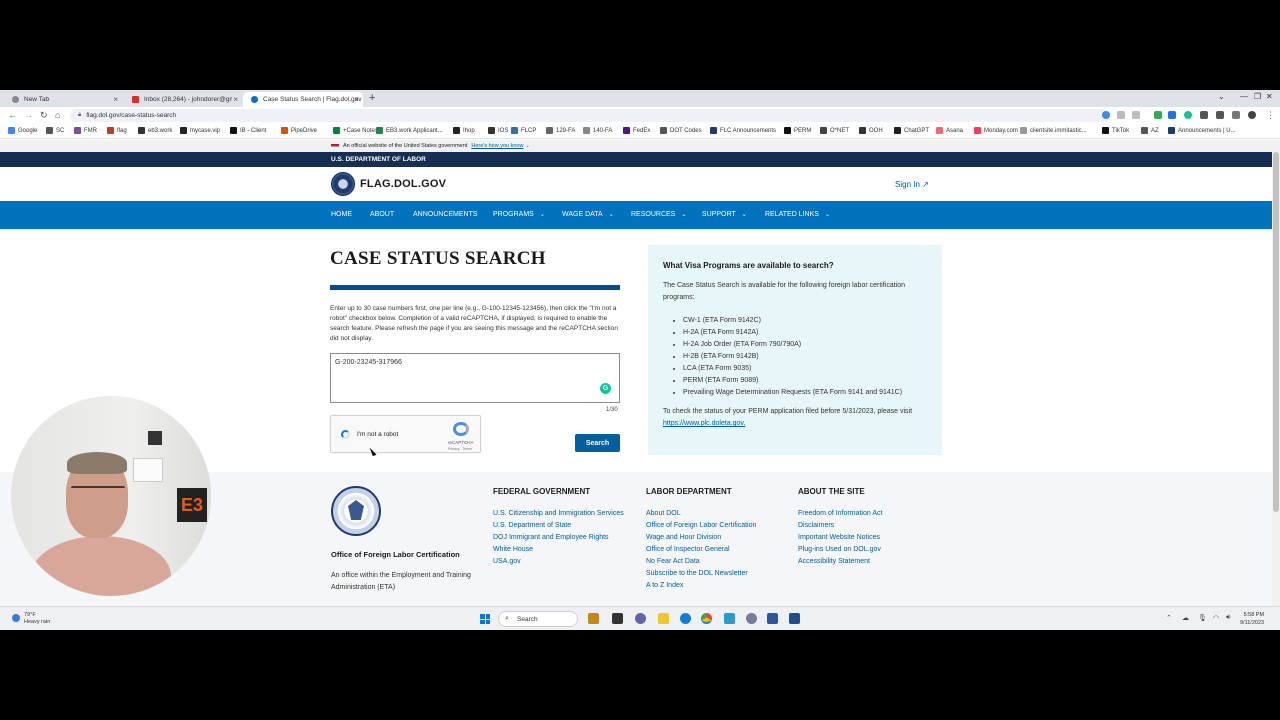 The width and height of the screenshot is (1280, 720). What do you see at coordinates (475, 378) in the screenshot?
I see `case-numbers-textarea: G-200-23245-317966` at bounding box center [475, 378].